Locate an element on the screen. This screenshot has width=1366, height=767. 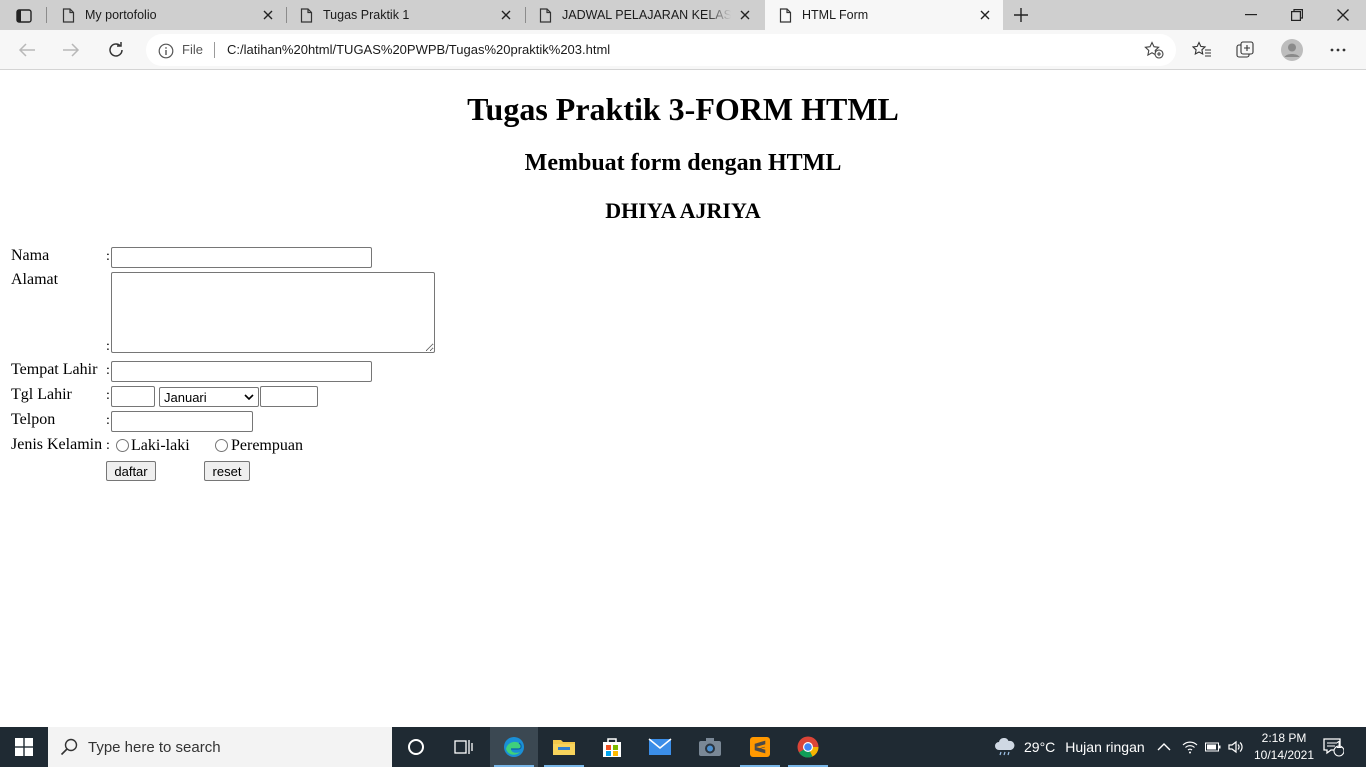
refresh-icon is located at coordinates (116, 50).